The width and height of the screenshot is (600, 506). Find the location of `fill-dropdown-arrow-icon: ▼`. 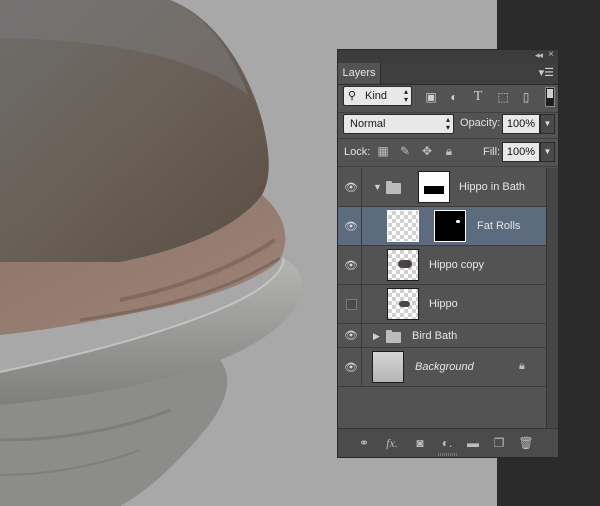

fill-dropdown-arrow-icon: ▼ is located at coordinates (547, 152).